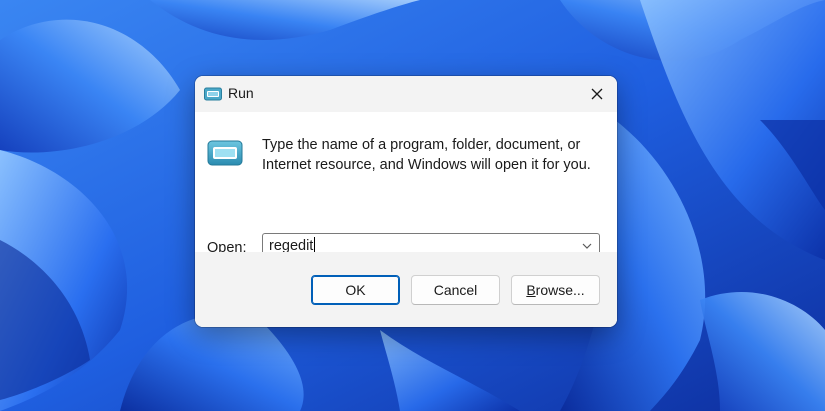 The height and width of the screenshot is (411, 825). Describe the element at coordinates (531, 290) in the screenshot. I see `browse-button-accelerator: B` at that location.